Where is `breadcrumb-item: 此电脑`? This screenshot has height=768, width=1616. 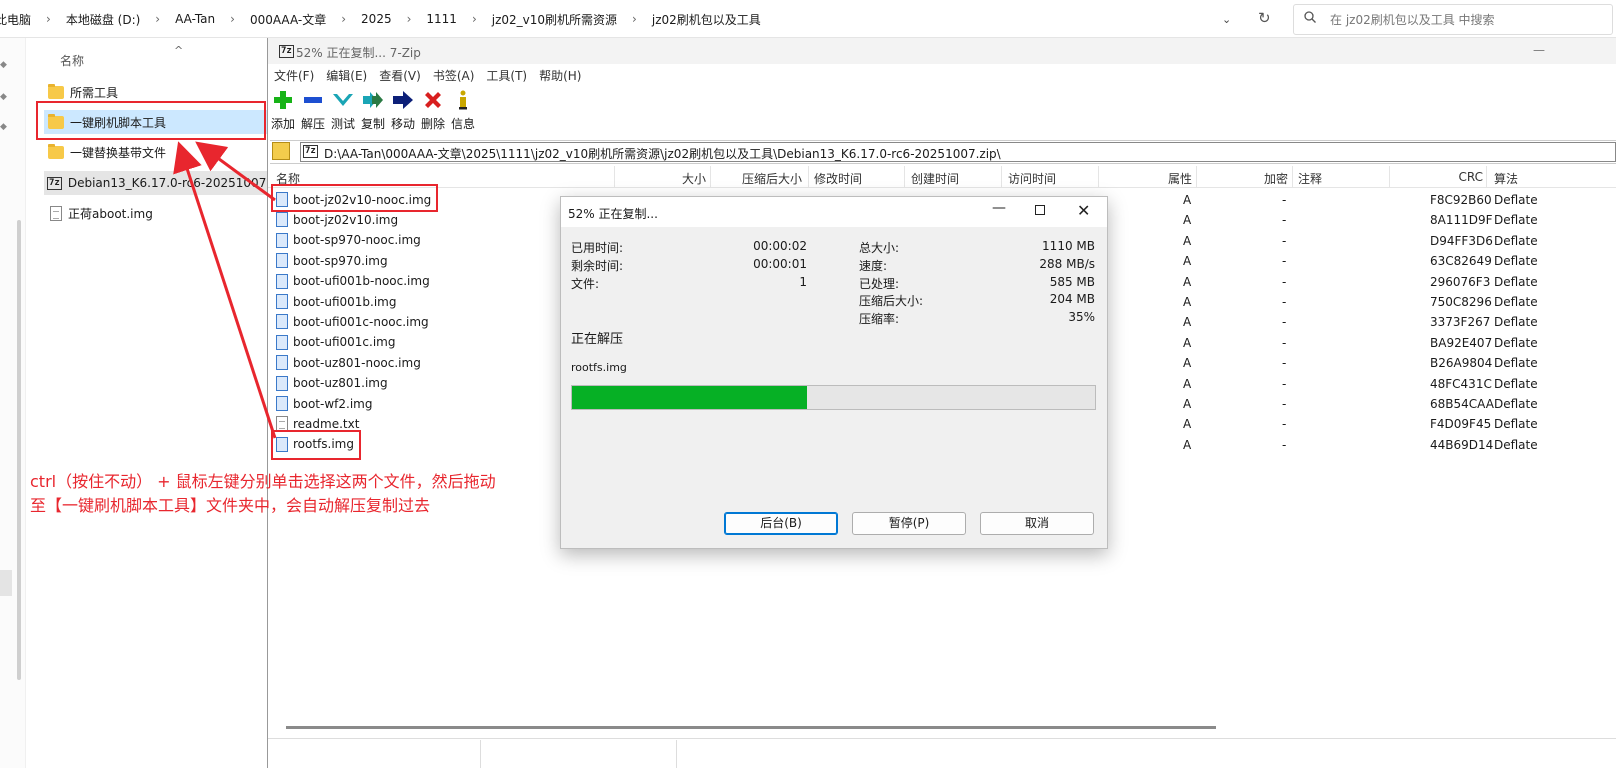
breadcrumb-item: 此电脑 is located at coordinates (19, 19).